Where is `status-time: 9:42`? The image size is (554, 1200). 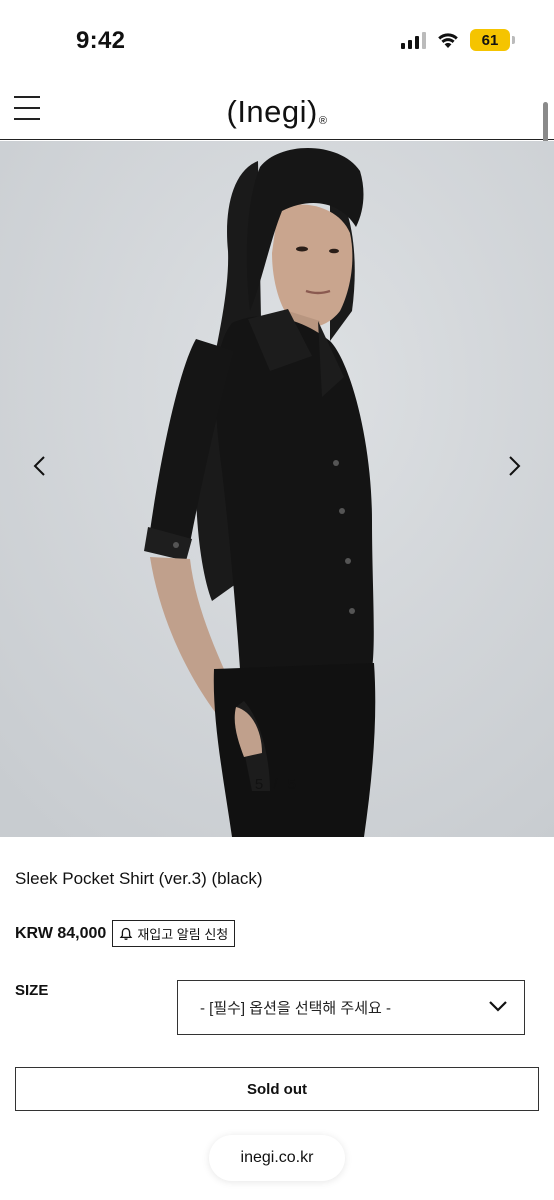
status-time: 9:42 is located at coordinates (101, 40).